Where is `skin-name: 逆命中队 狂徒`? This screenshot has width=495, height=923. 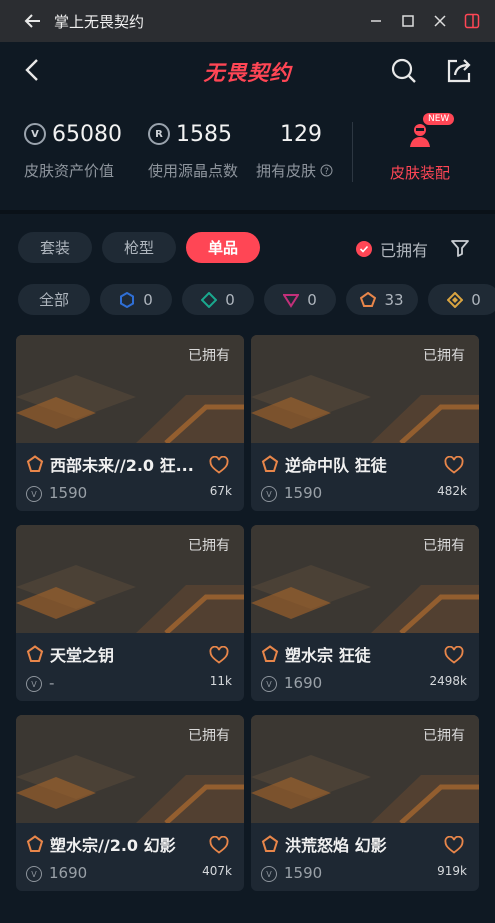 skin-name: 逆命中队 狂徒 is located at coordinates (336, 465).